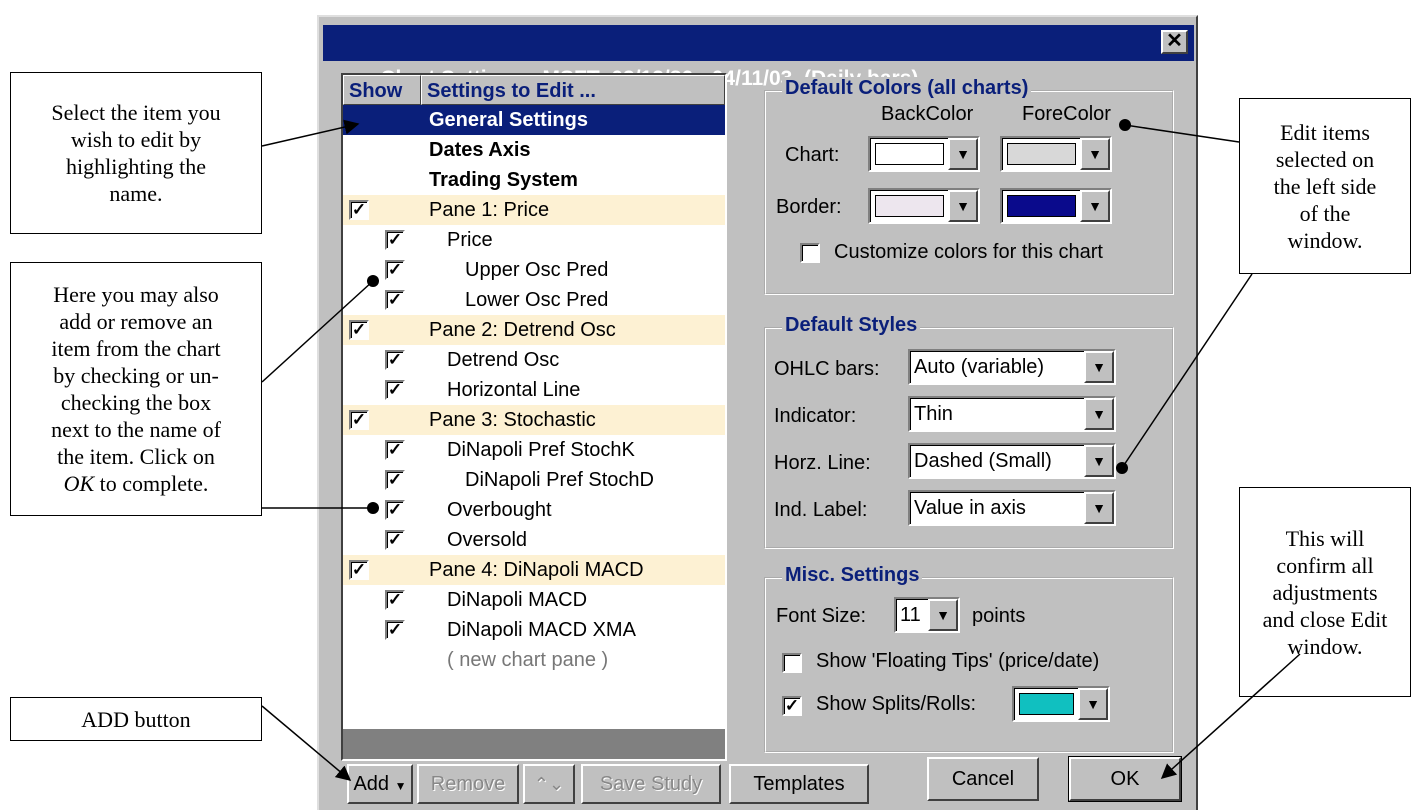  I want to click on leader-dot-upper-osc, so click(373, 281).